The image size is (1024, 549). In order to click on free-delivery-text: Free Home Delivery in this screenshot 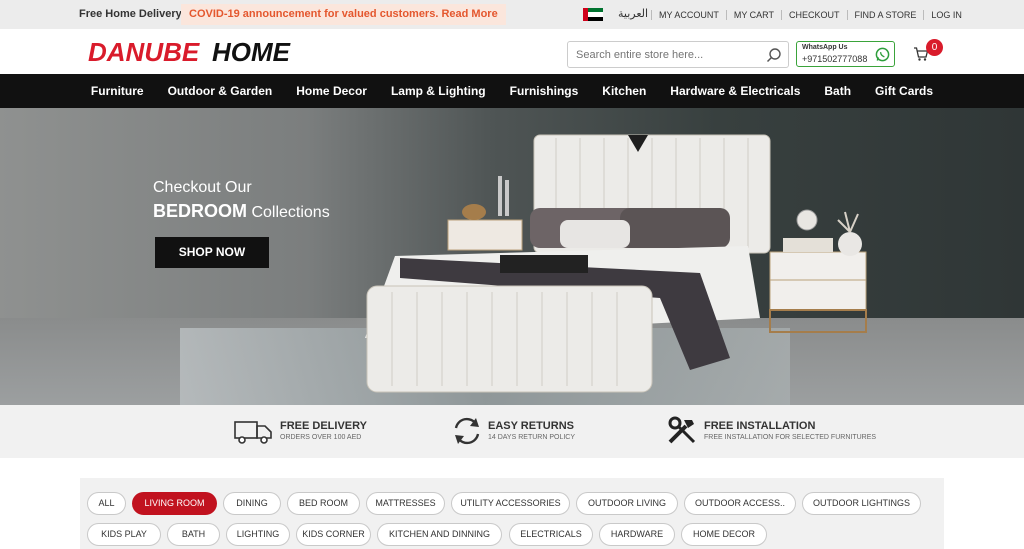, I will do `click(130, 14)`.